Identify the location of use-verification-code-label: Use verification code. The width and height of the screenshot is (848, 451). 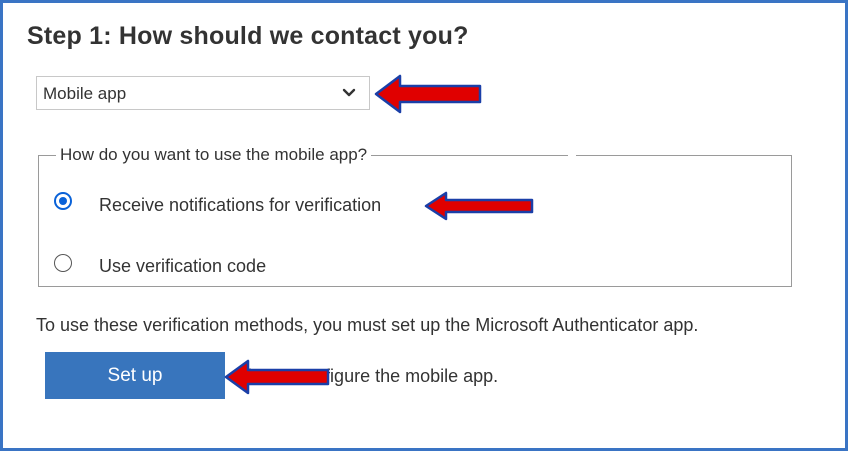
(182, 266).